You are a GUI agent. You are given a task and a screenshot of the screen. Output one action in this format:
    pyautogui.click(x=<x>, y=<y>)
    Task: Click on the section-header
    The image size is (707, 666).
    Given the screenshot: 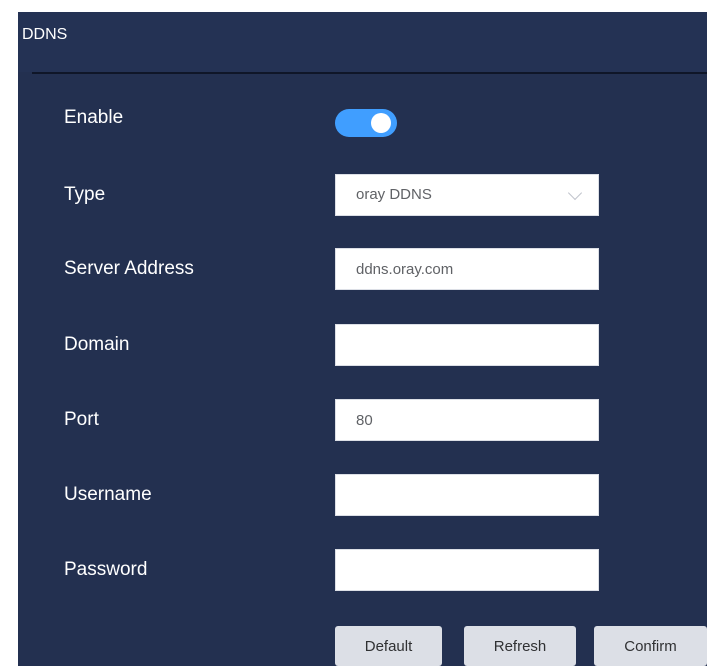 What is the action you would take?
    pyautogui.click(x=362, y=42)
    